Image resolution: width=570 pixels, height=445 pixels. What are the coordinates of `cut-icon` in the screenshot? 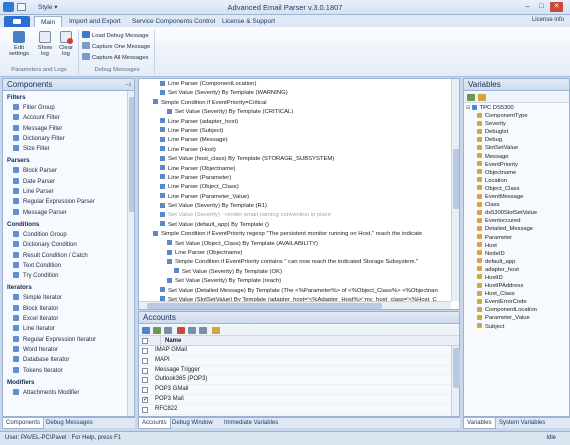 It's located at (192, 330).